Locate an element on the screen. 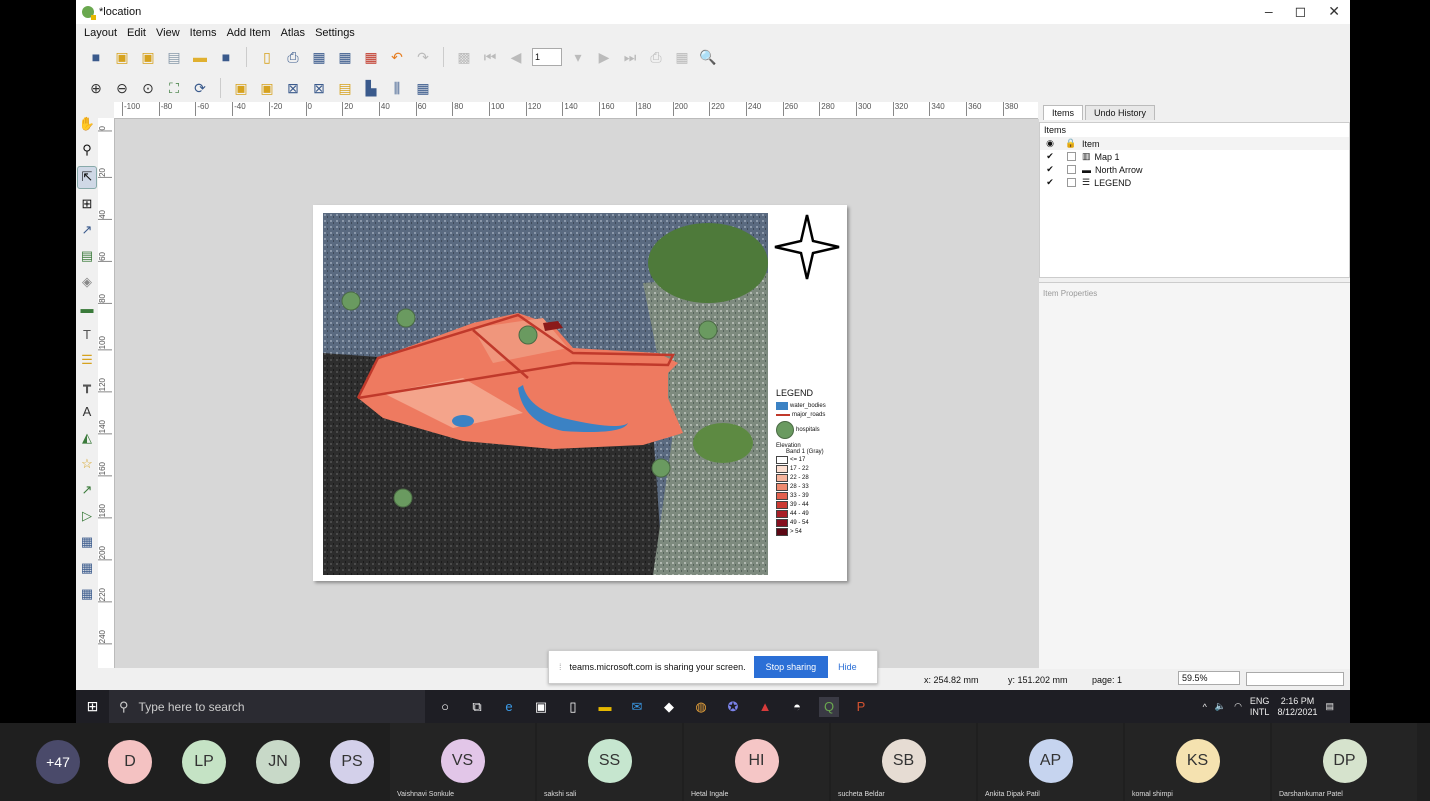 The image size is (1430, 801). distribute-items-icon: ⫼ is located at coordinates (397, 88).